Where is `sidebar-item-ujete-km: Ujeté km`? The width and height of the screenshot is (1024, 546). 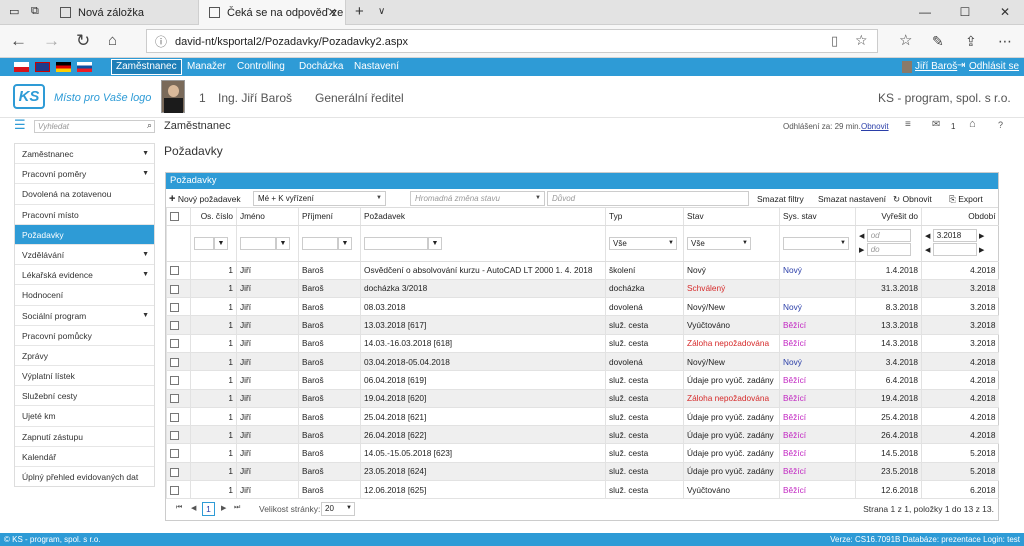
sidebar-item-ujete-km: Ujeté km is located at coordinates (84, 416).